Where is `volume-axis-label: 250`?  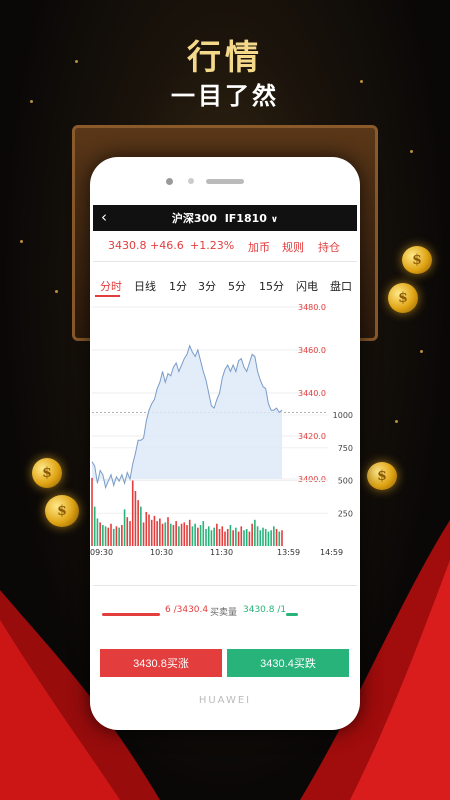
volume-axis-label: 250 is located at coordinates (345, 513).